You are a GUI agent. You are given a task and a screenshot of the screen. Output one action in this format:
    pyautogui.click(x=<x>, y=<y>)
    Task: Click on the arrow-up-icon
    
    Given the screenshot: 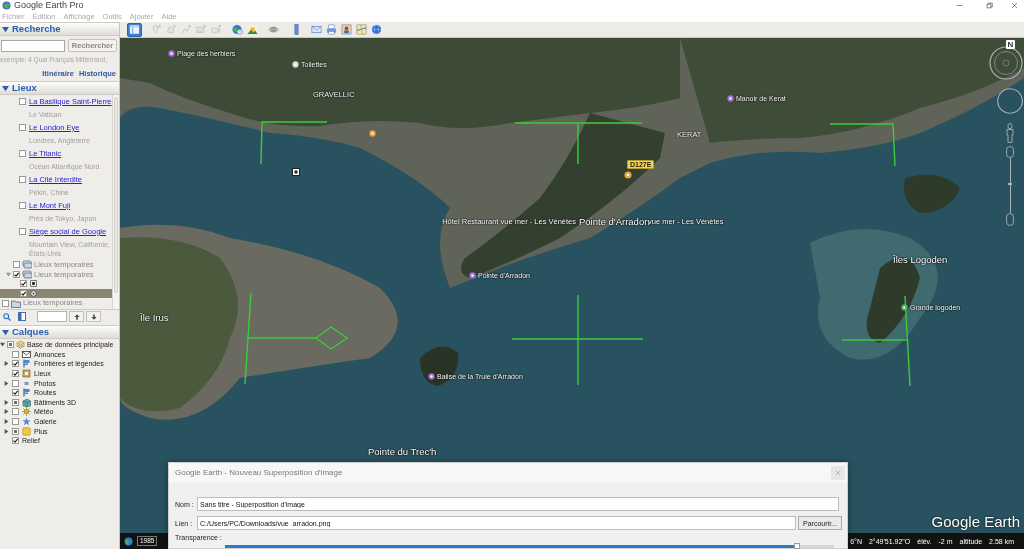 What is the action you would take?
    pyautogui.click(x=76, y=316)
    